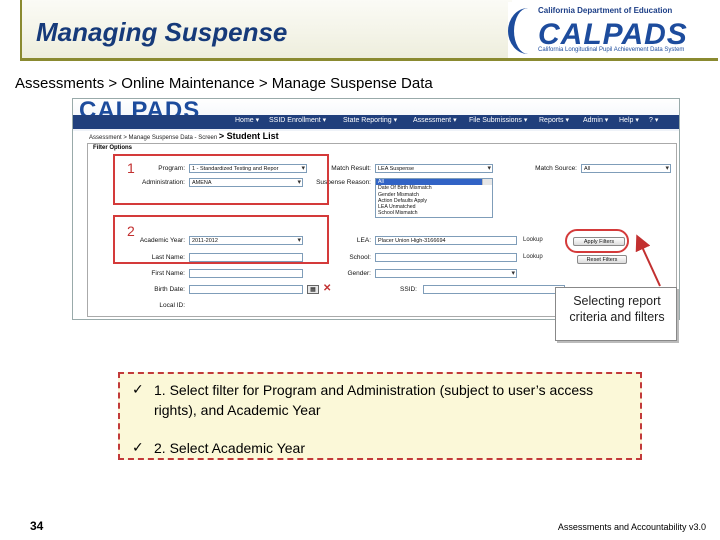 This screenshot has width=720, height=540. I want to click on slide-title: Managing Suspense, so click(162, 32).